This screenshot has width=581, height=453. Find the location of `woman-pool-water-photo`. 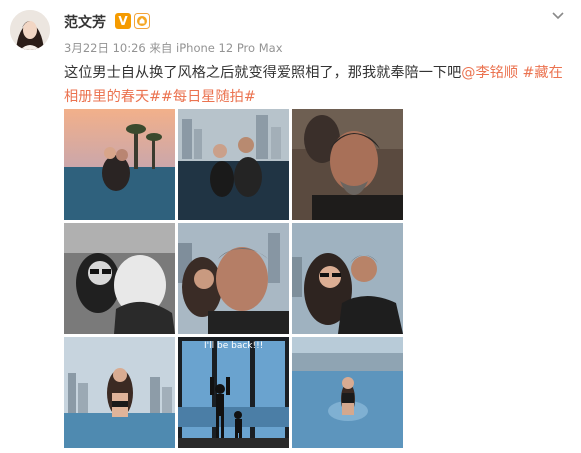

woman-pool-water-photo is located at coordinates (347, 392).